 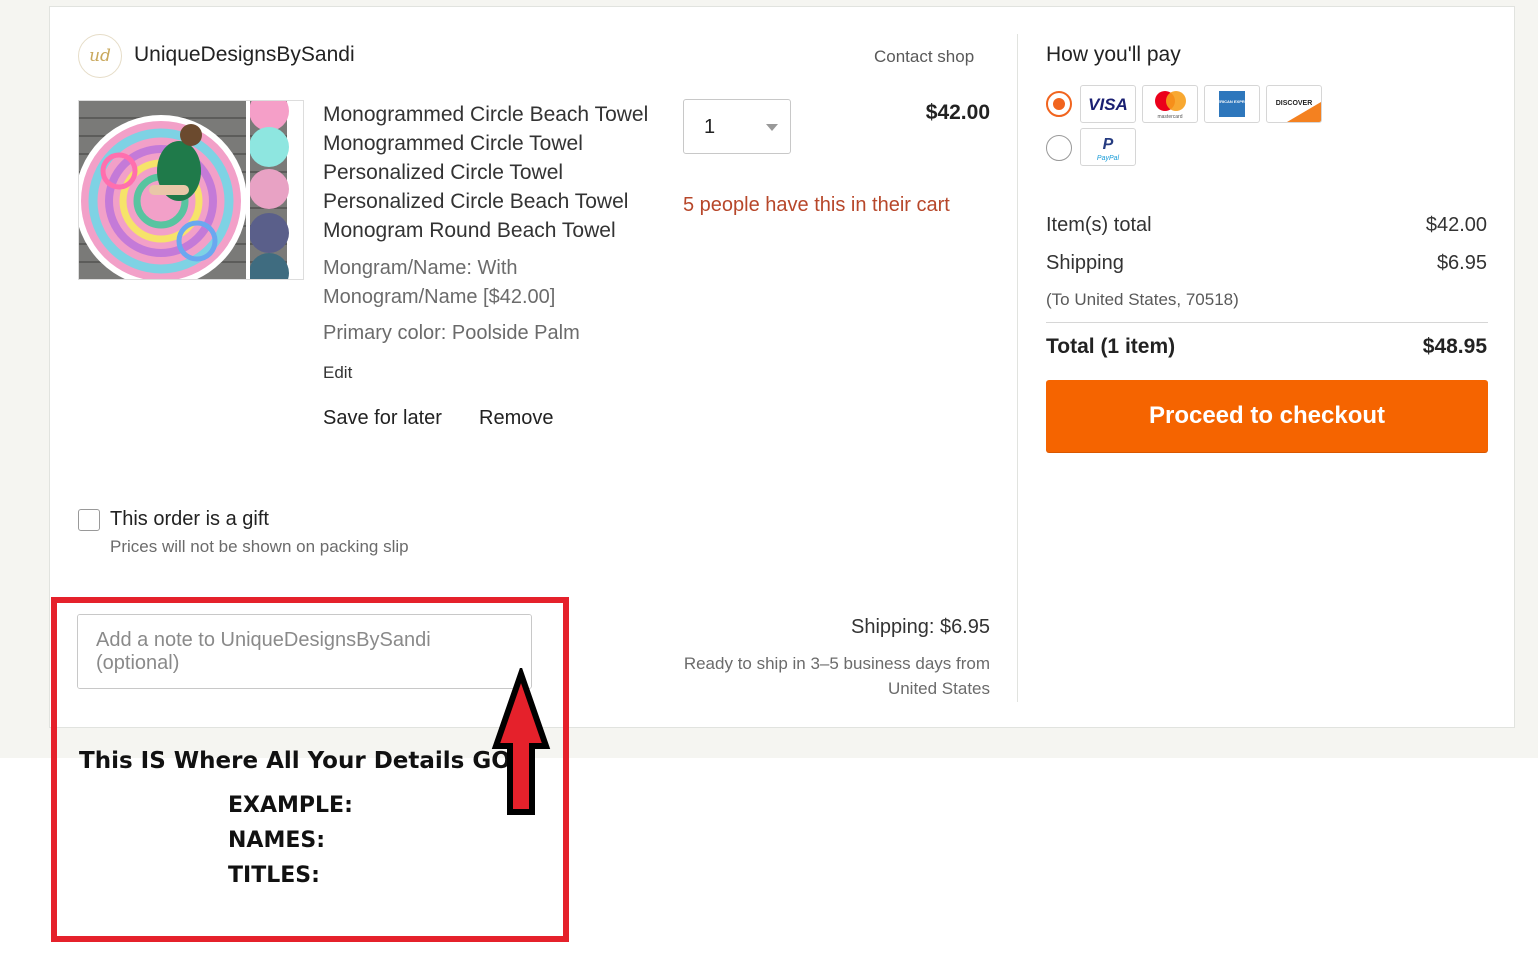 What do you see at coordinates (516, 418) in the screenshot?
I see `remove-link: Remove` at bounding box center [516, 418].